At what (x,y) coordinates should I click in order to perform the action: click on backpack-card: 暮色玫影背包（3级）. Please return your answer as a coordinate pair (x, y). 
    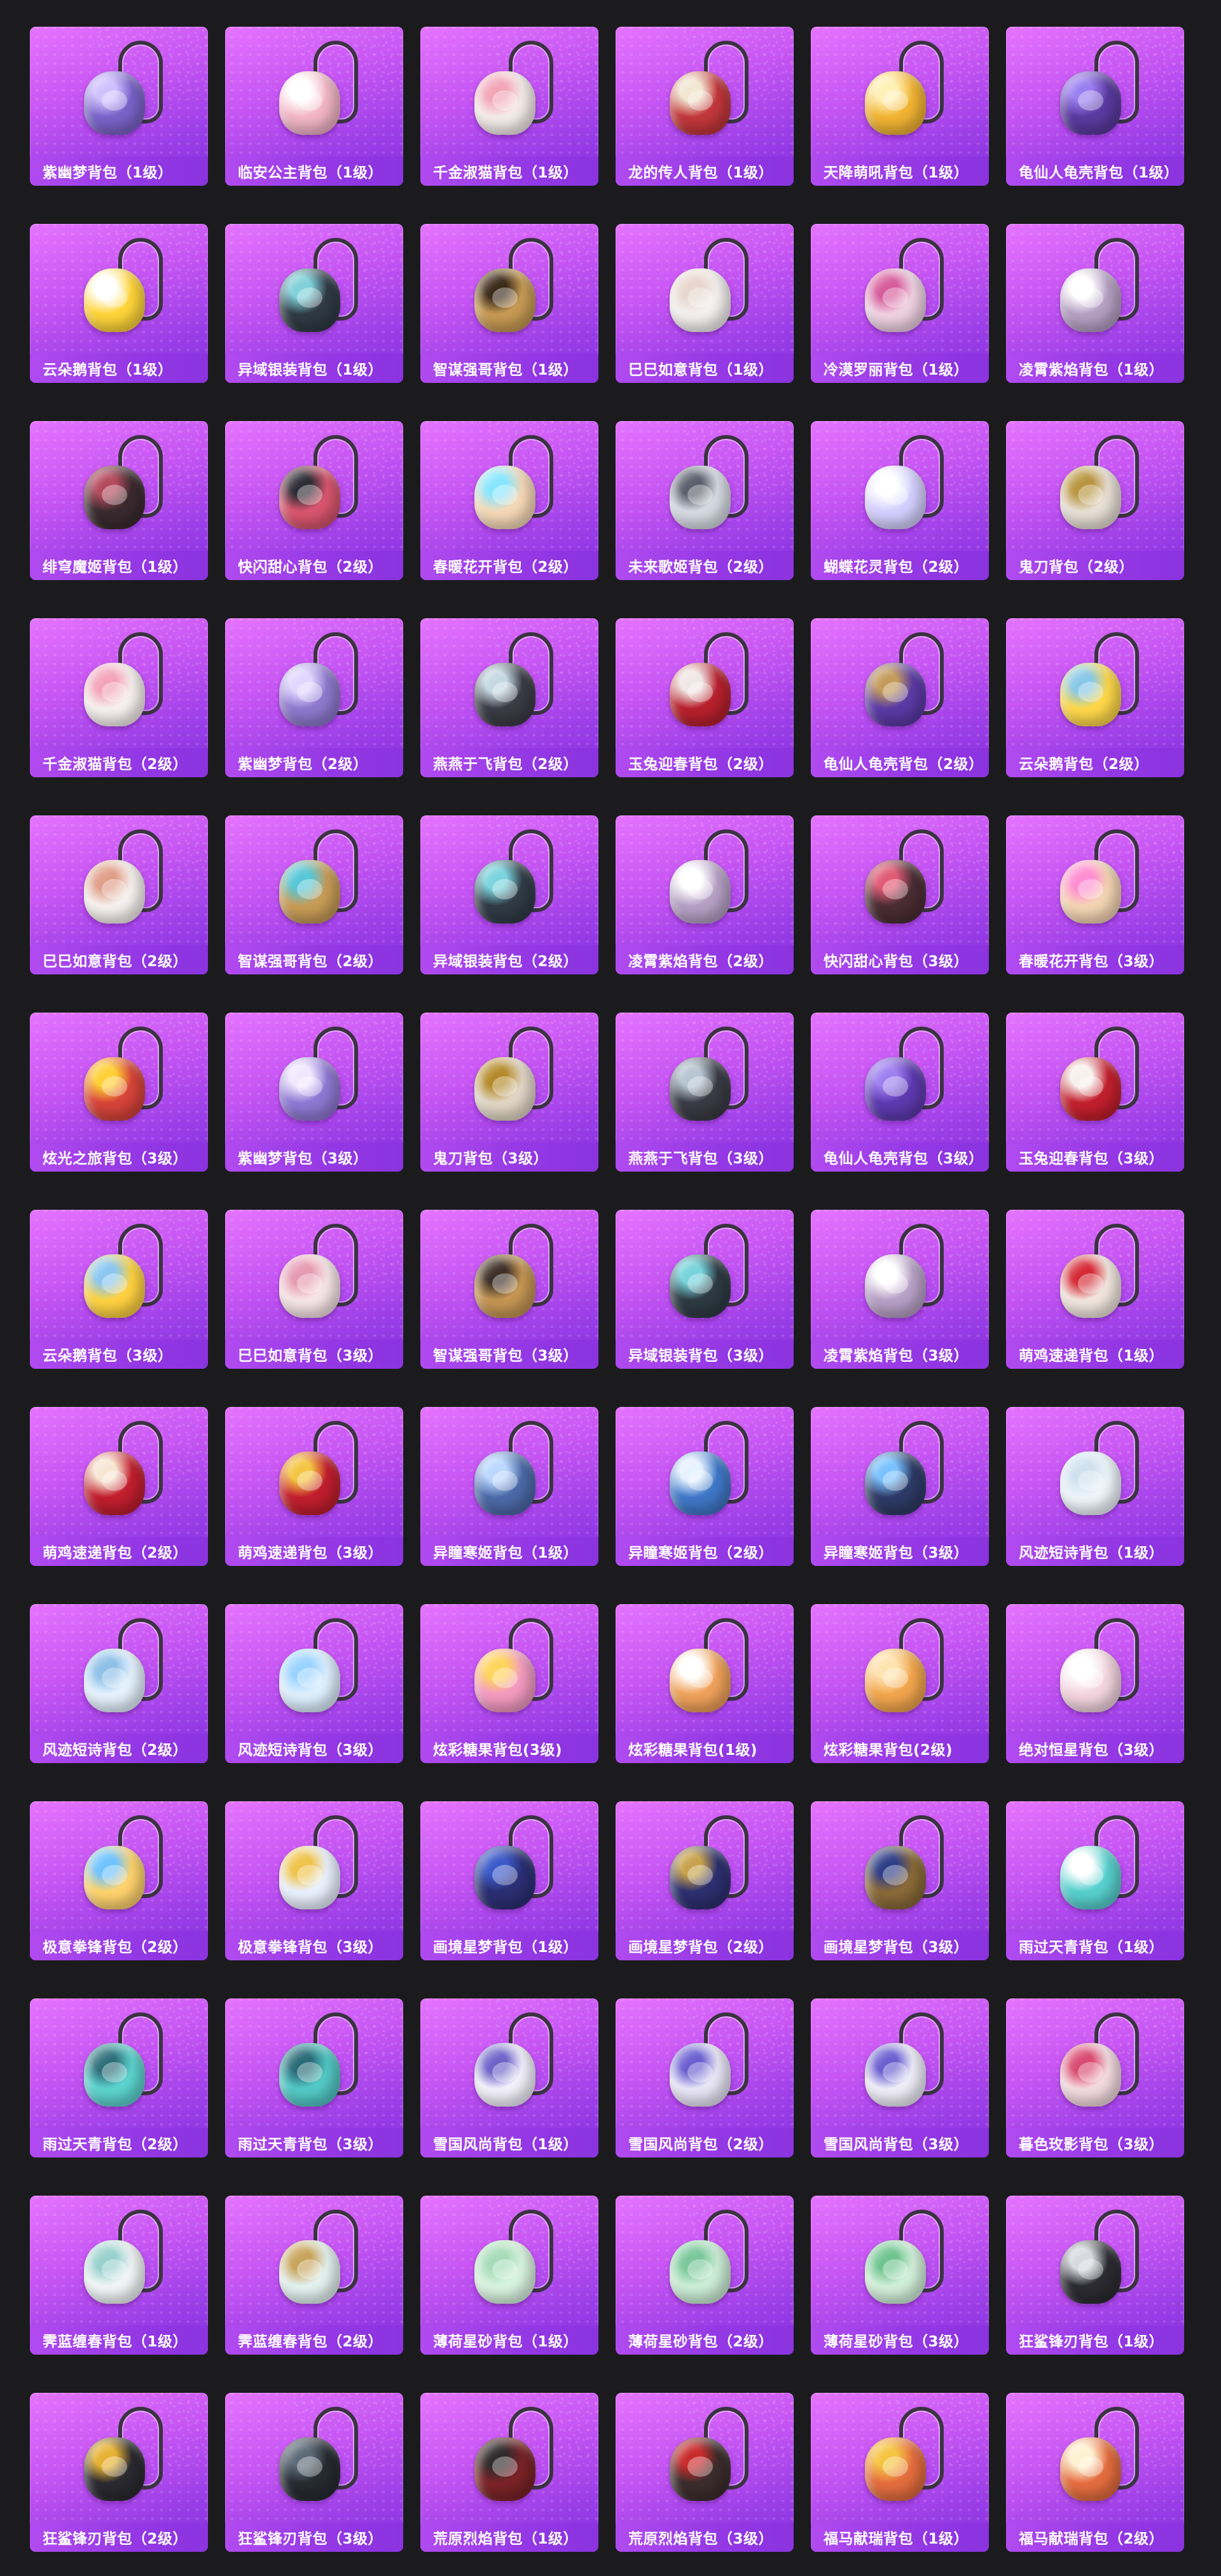
    Looking at the image, I should click on (1095, 2077).